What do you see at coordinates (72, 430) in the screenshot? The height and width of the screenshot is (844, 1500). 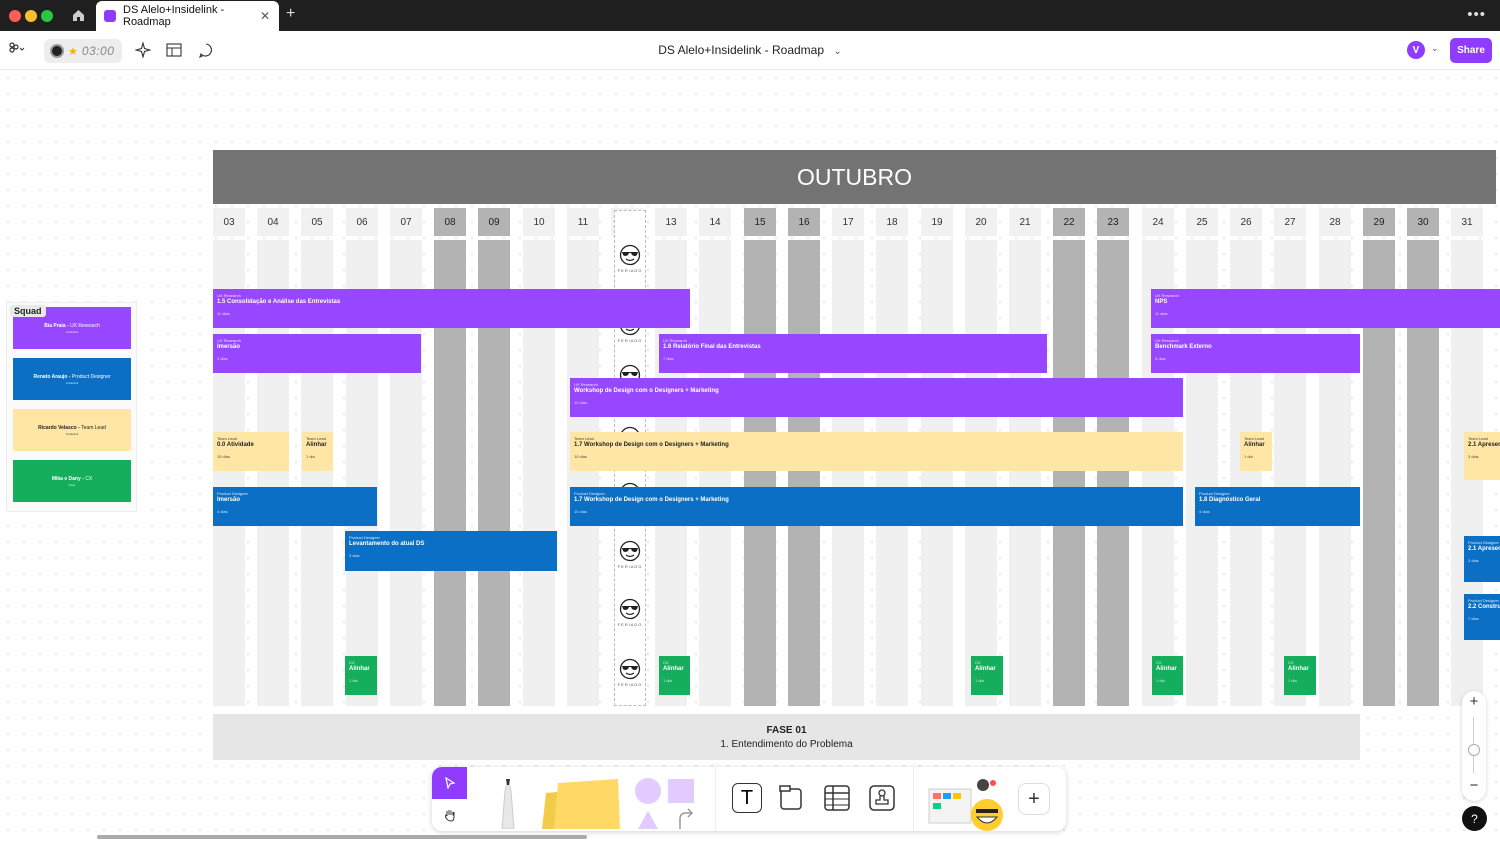 I see `squad-member-card: Ricardo Velasco - Team Lead Insidelink` at bounding box center [72, 430].